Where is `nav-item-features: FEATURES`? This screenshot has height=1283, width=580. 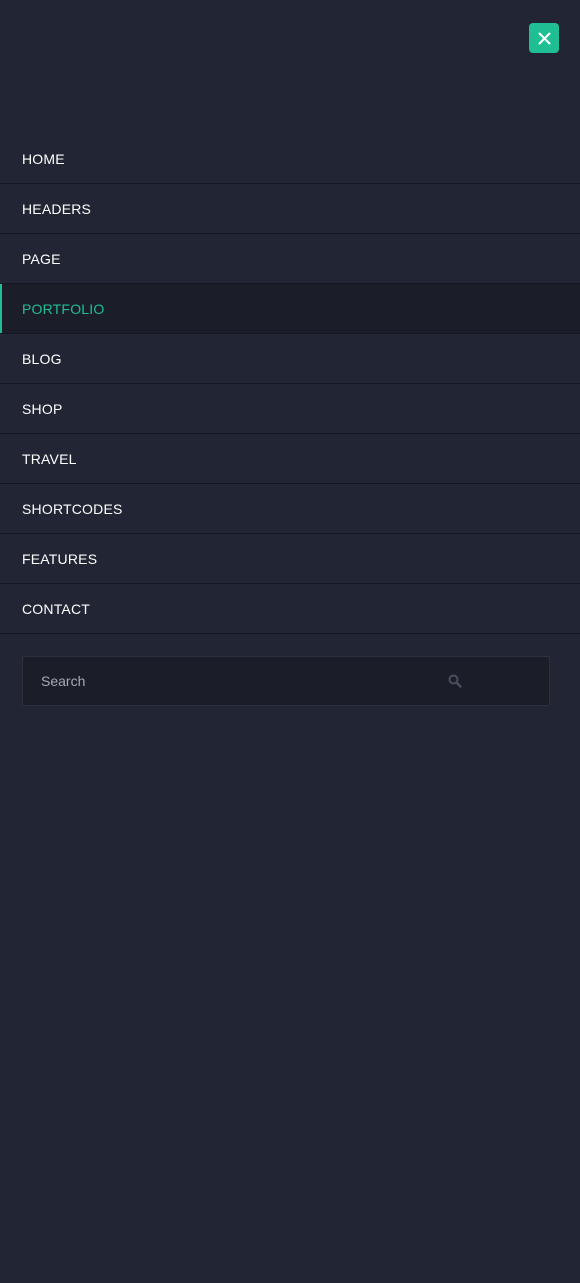
nav-item-features: FEATURES is located at coordinates (290, 559).